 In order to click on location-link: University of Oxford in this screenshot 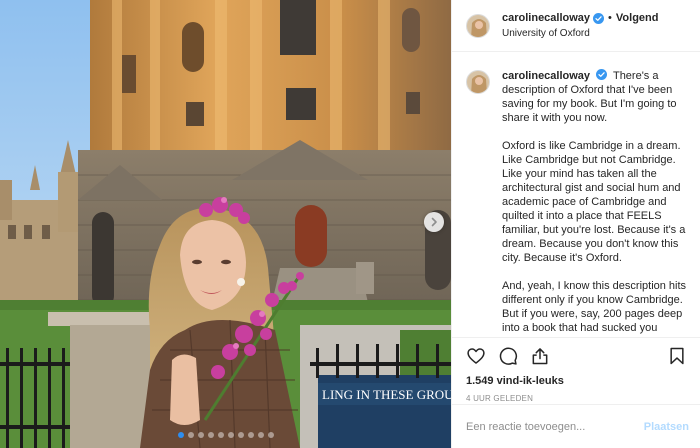, I will do `click(580, 33)`.